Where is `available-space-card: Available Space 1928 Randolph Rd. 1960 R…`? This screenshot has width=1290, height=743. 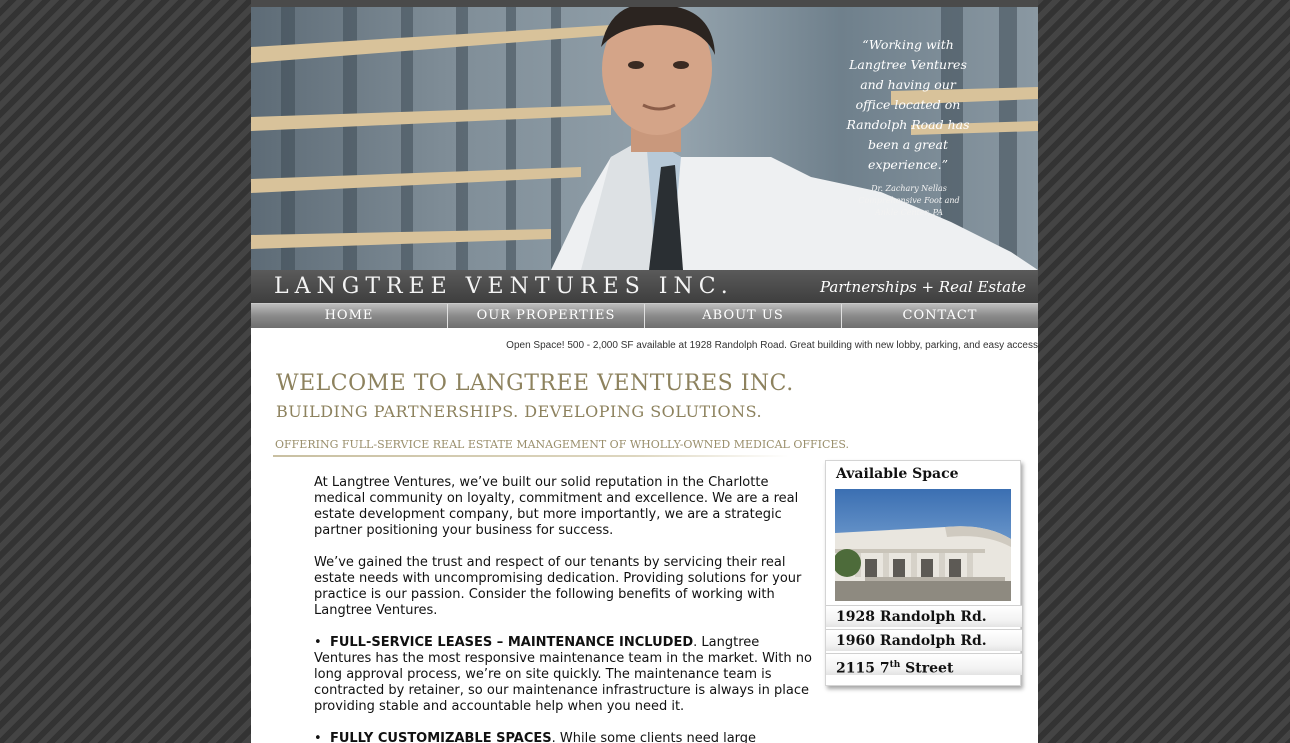
available-space-card: Available Space 1928 Randolph Rd. 1960 R… is located at coordinates (923, 573).